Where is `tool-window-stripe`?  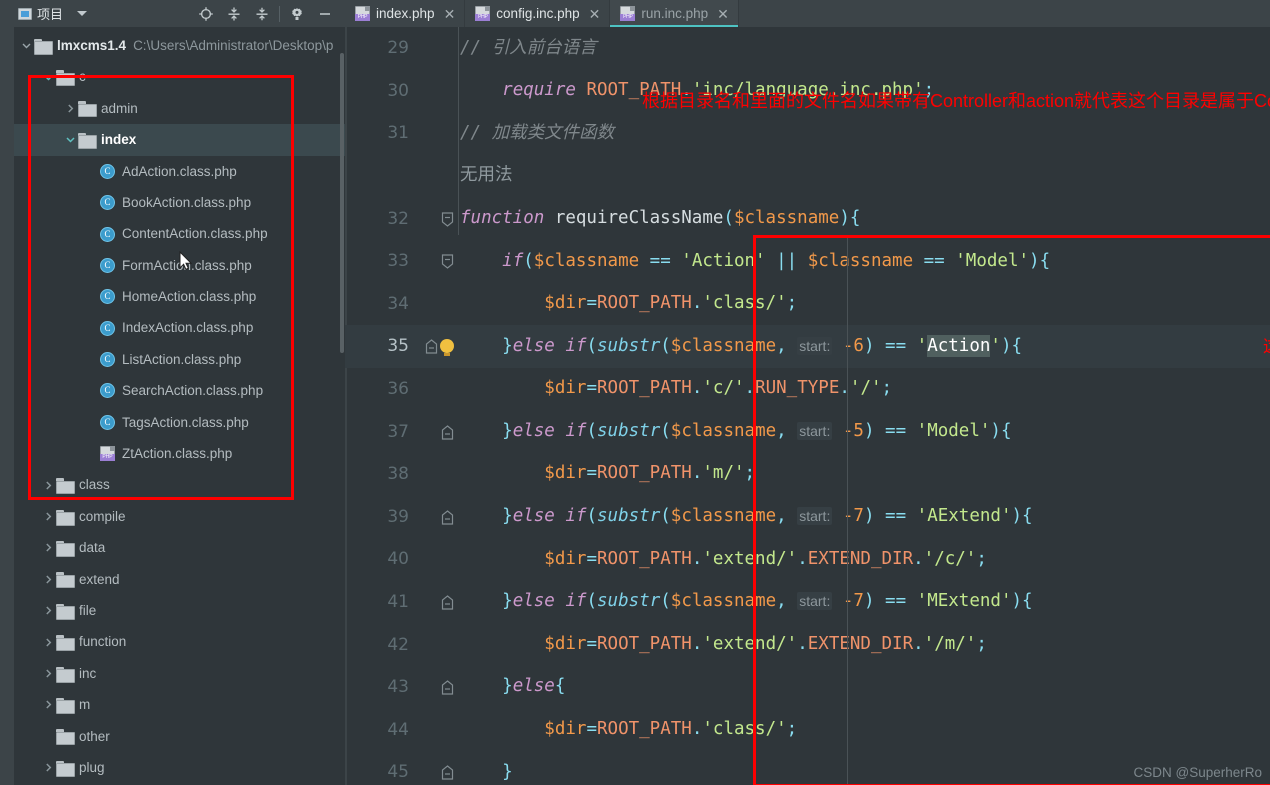
tool-window-stripe is located at coordinates (7, 13).